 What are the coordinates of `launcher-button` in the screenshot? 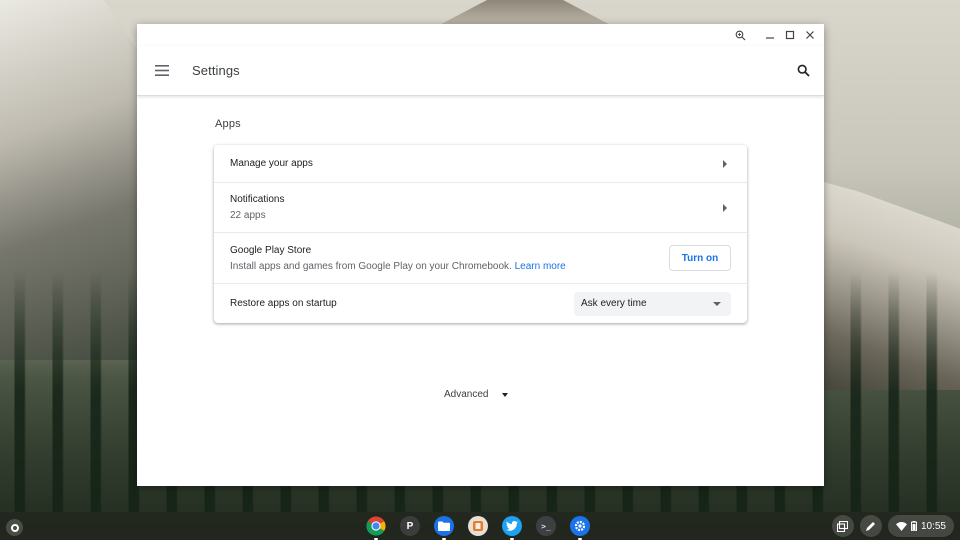 It's located at (14, 527).